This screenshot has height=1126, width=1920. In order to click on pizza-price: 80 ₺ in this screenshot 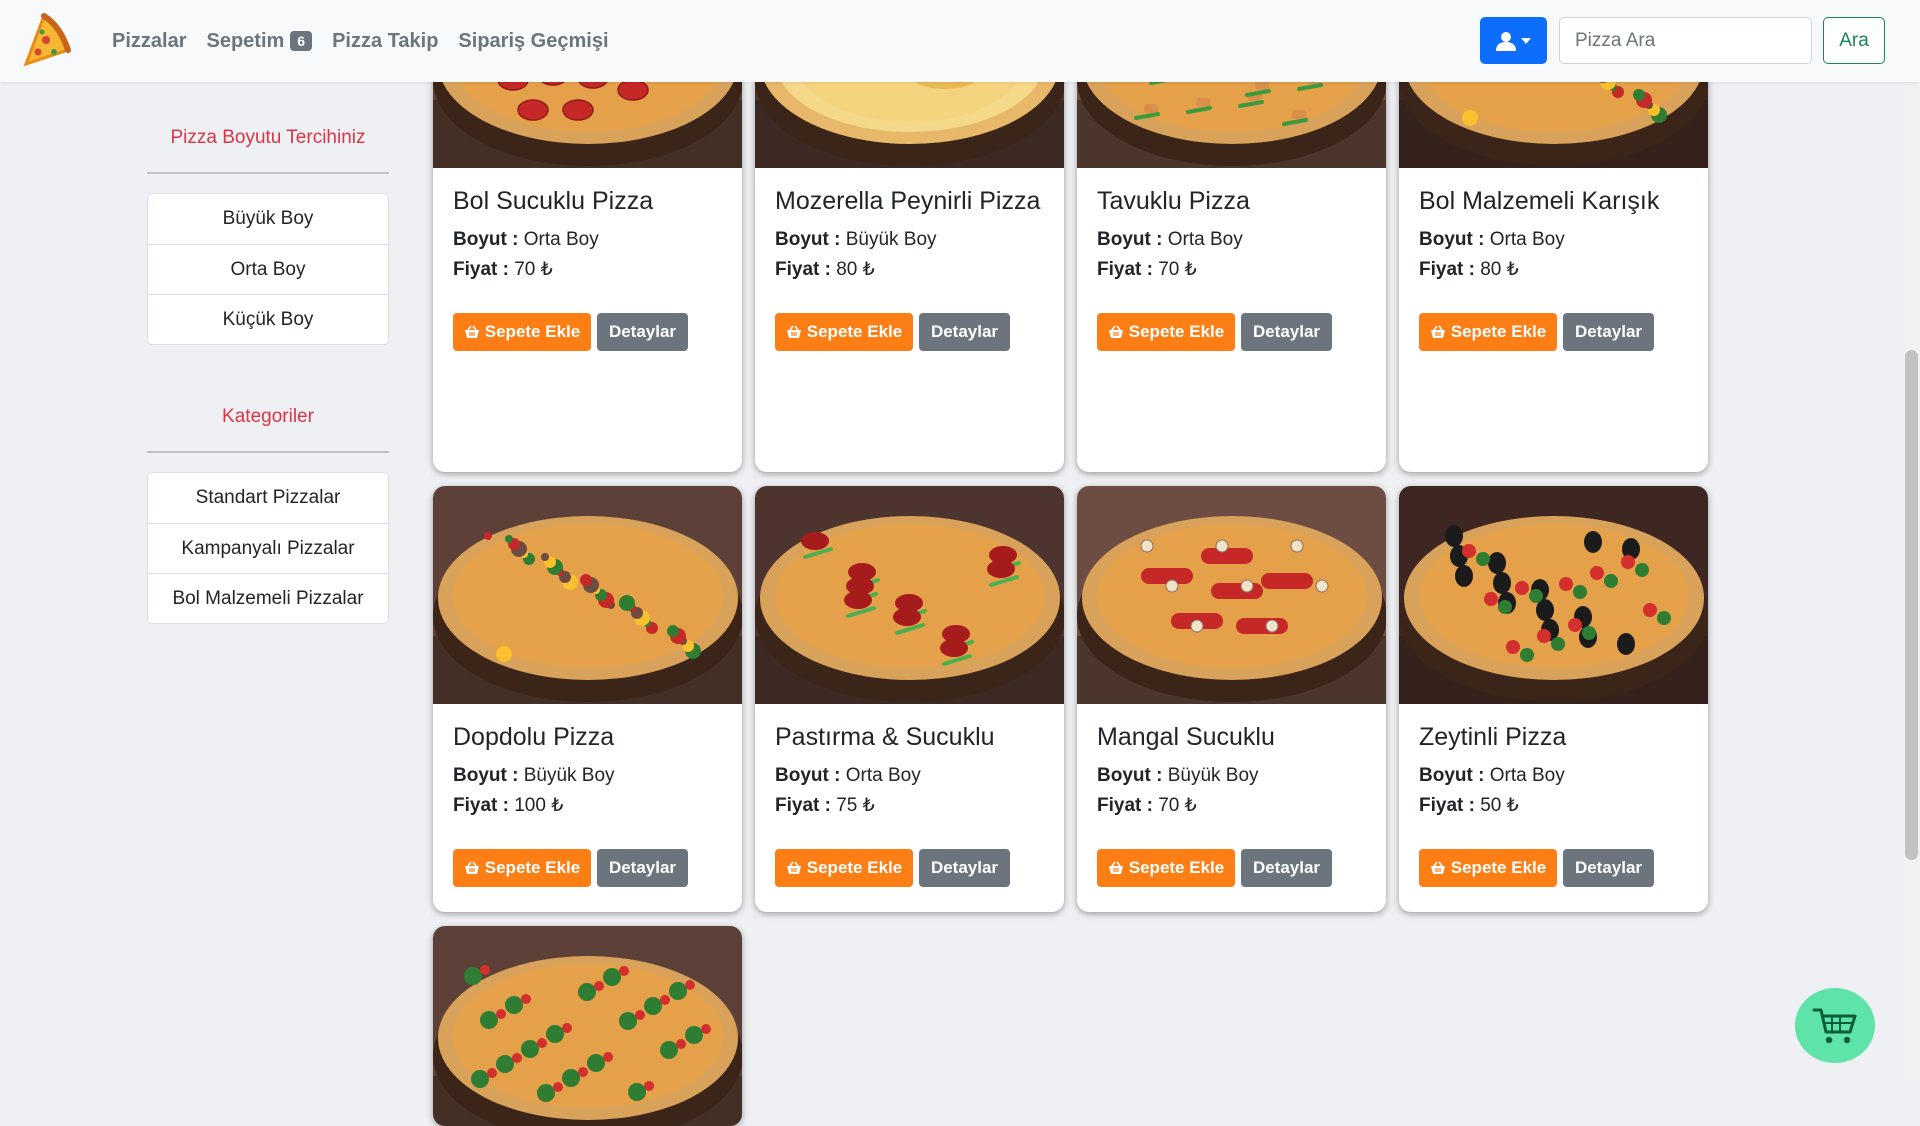, I will do `click(1499, 269)`.